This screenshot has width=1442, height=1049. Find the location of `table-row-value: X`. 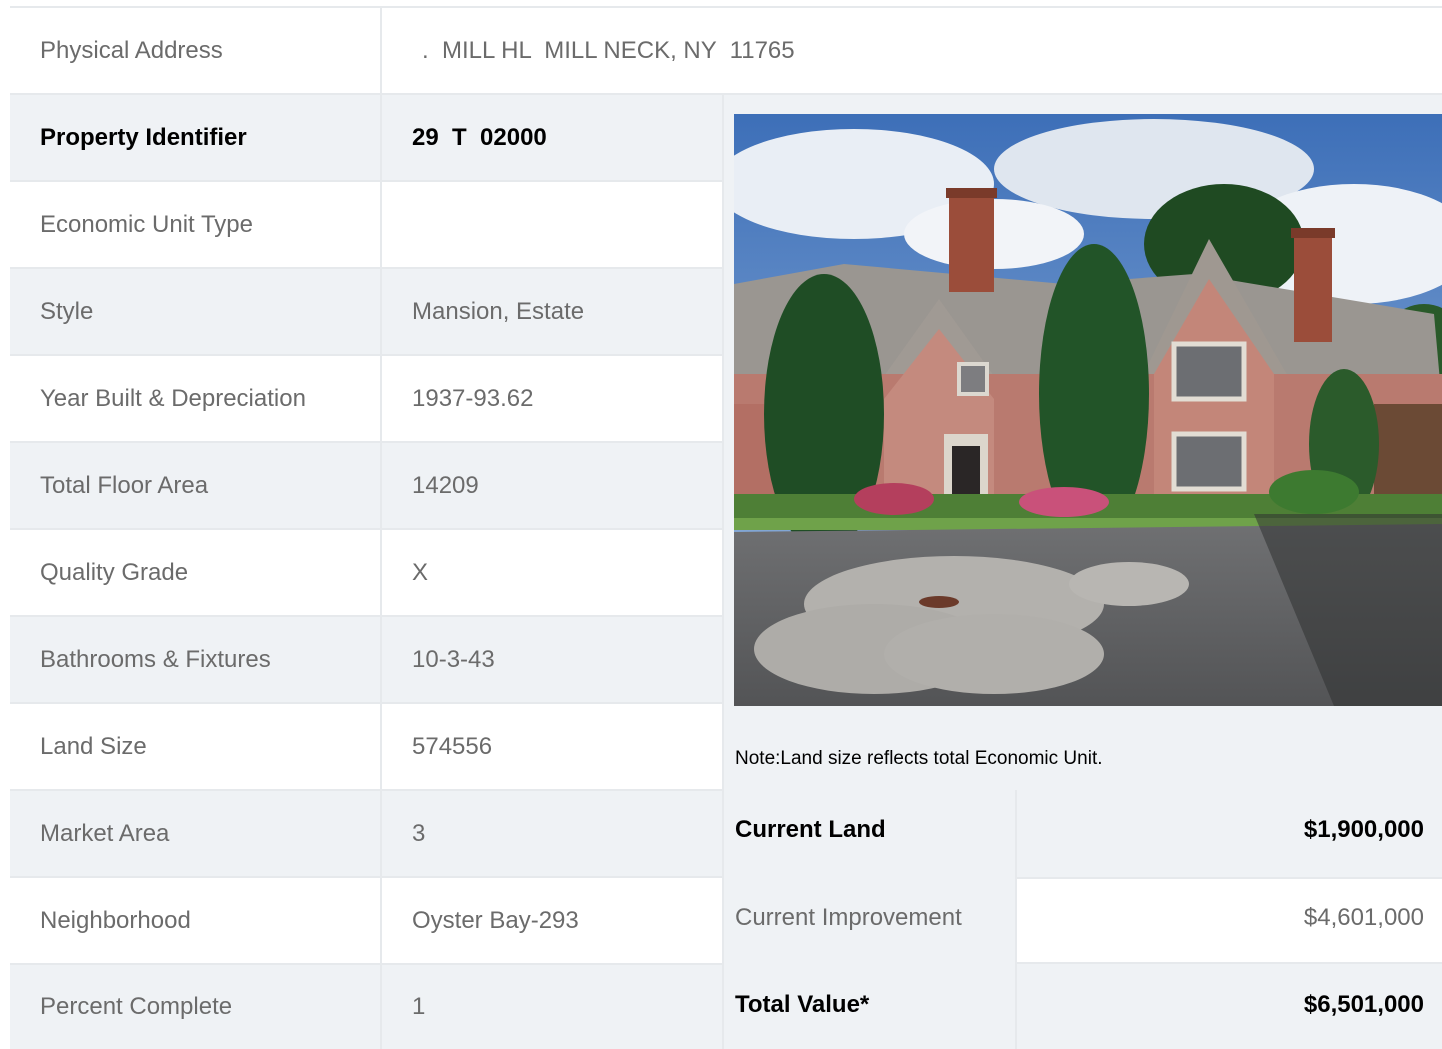

table-row-value: X is located at coordinates (552, 572).